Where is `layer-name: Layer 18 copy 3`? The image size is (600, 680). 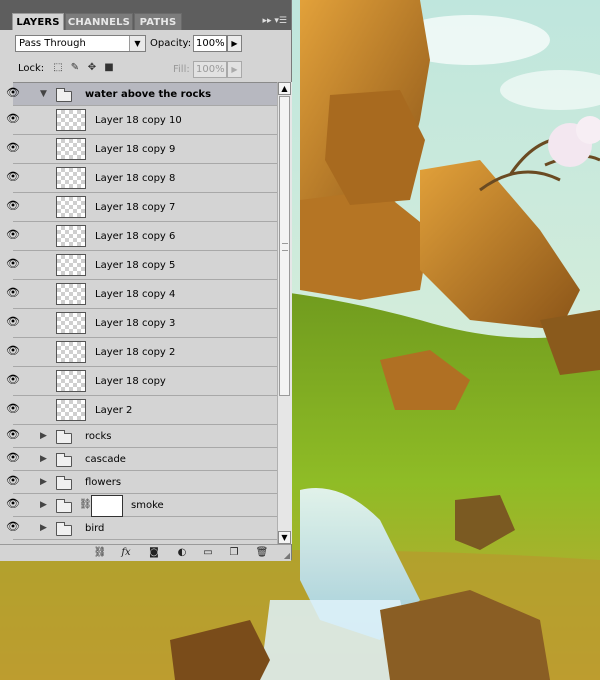
layer-name: Layer 18 copy 3 is located at coordinates (135, 323).